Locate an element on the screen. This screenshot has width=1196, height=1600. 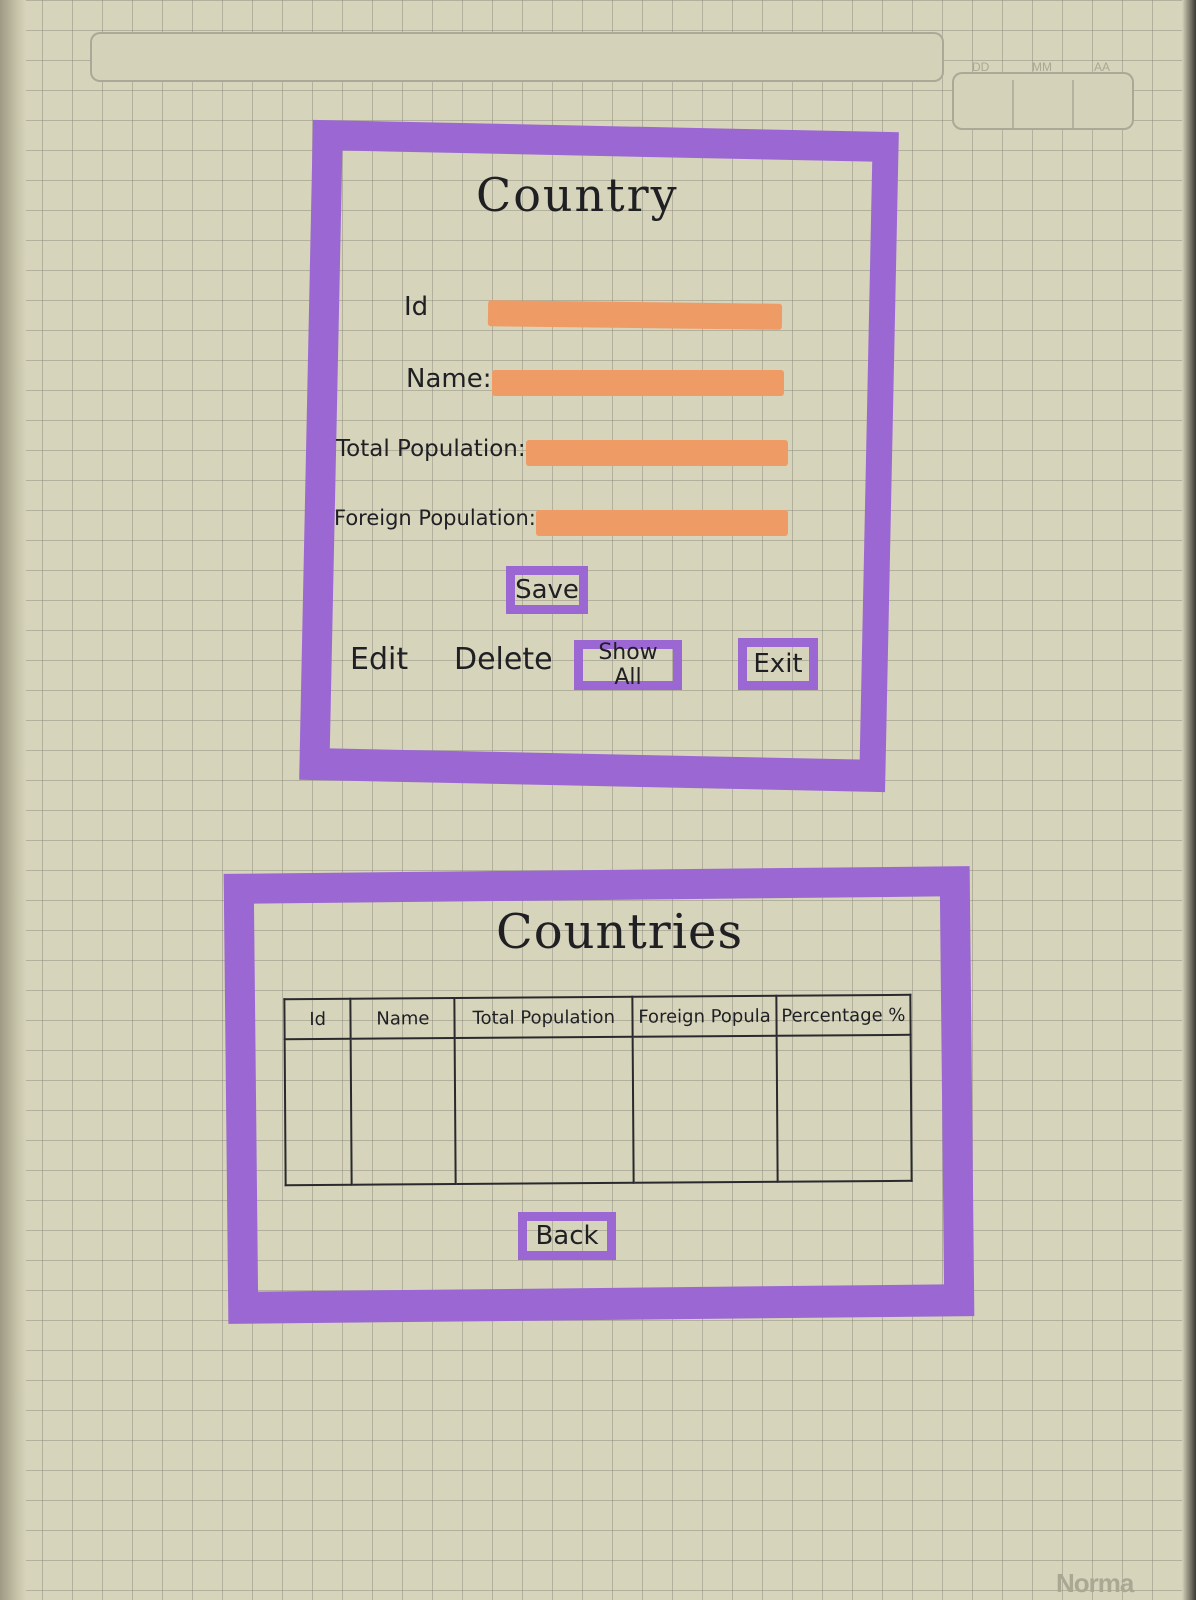
table-row is located at coordinates (598, 1110).